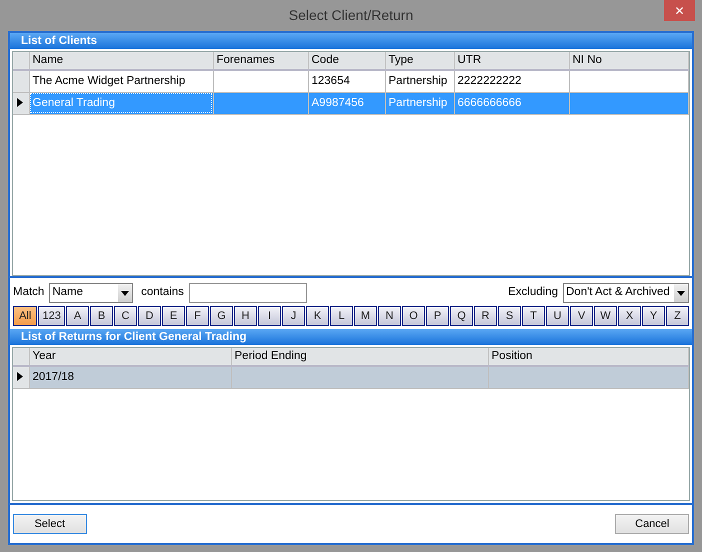 Image resolution: width=702 pixels, height=552 pixels. I want to click on letter-filter-button: L, so click(341, 316).